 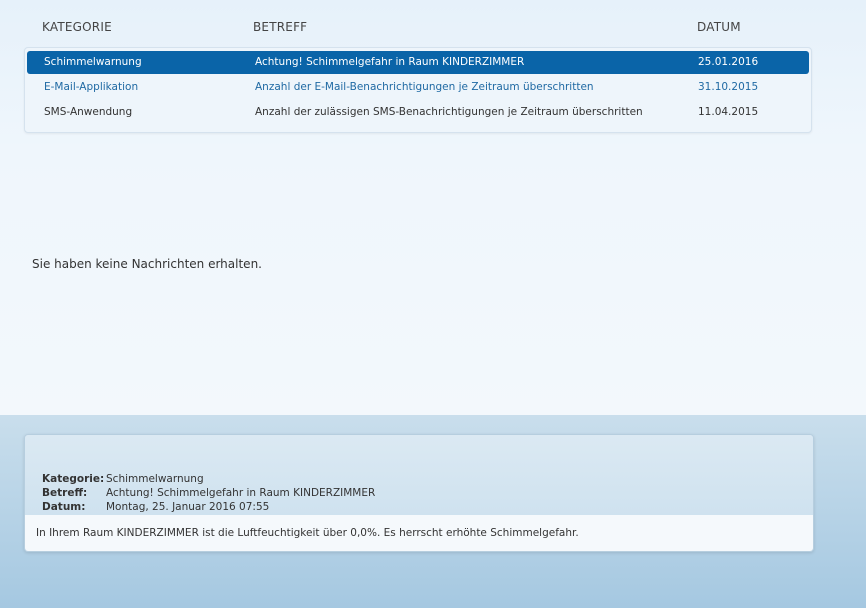 What do you see at coordinates (147, 264) in the screenshot?
I see `empty-inbox-message: Sie haben keine Nachrichten erhalten.` at bounding box center [147, 264].